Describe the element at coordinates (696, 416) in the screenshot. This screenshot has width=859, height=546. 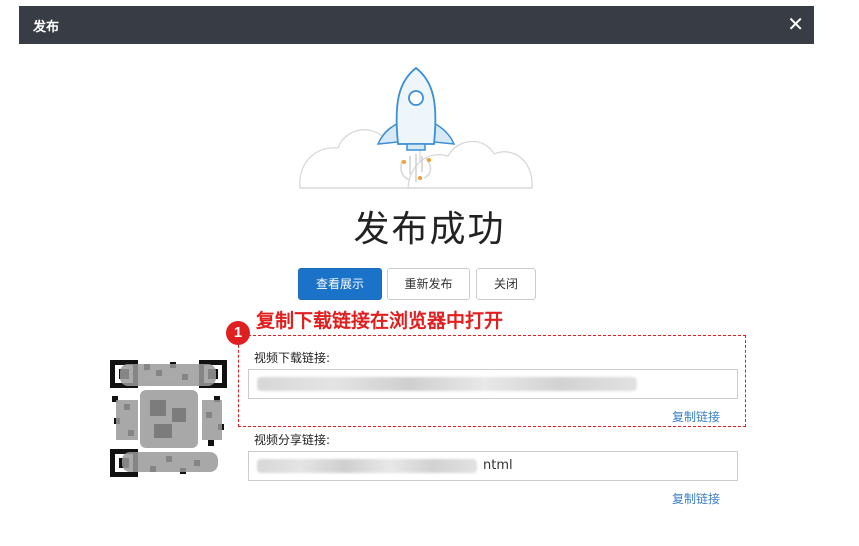
I see `copy-download-link-button: 复制链接` at that location.